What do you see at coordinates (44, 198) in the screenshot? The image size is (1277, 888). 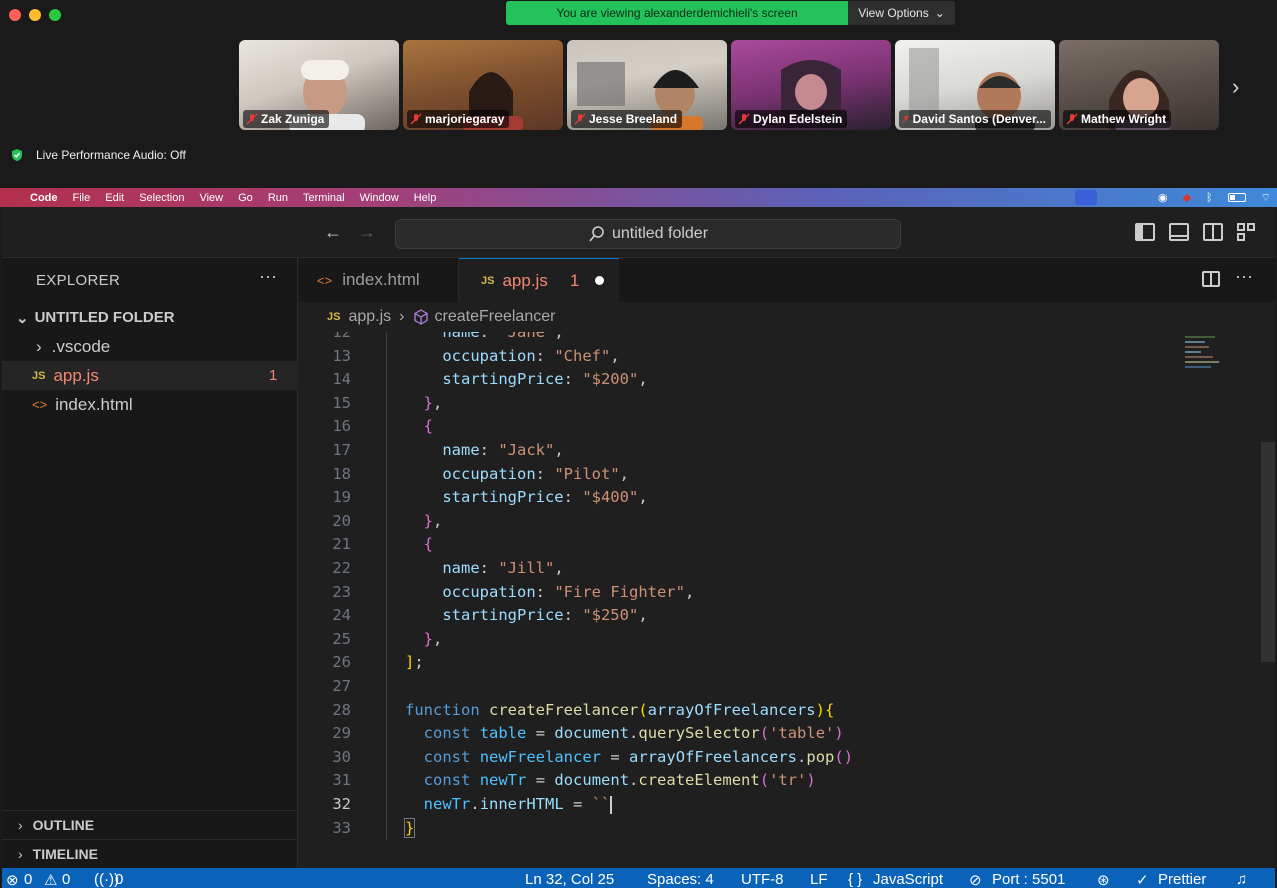 I see `menu-app-name: Code` at bounding box center [44, 198].